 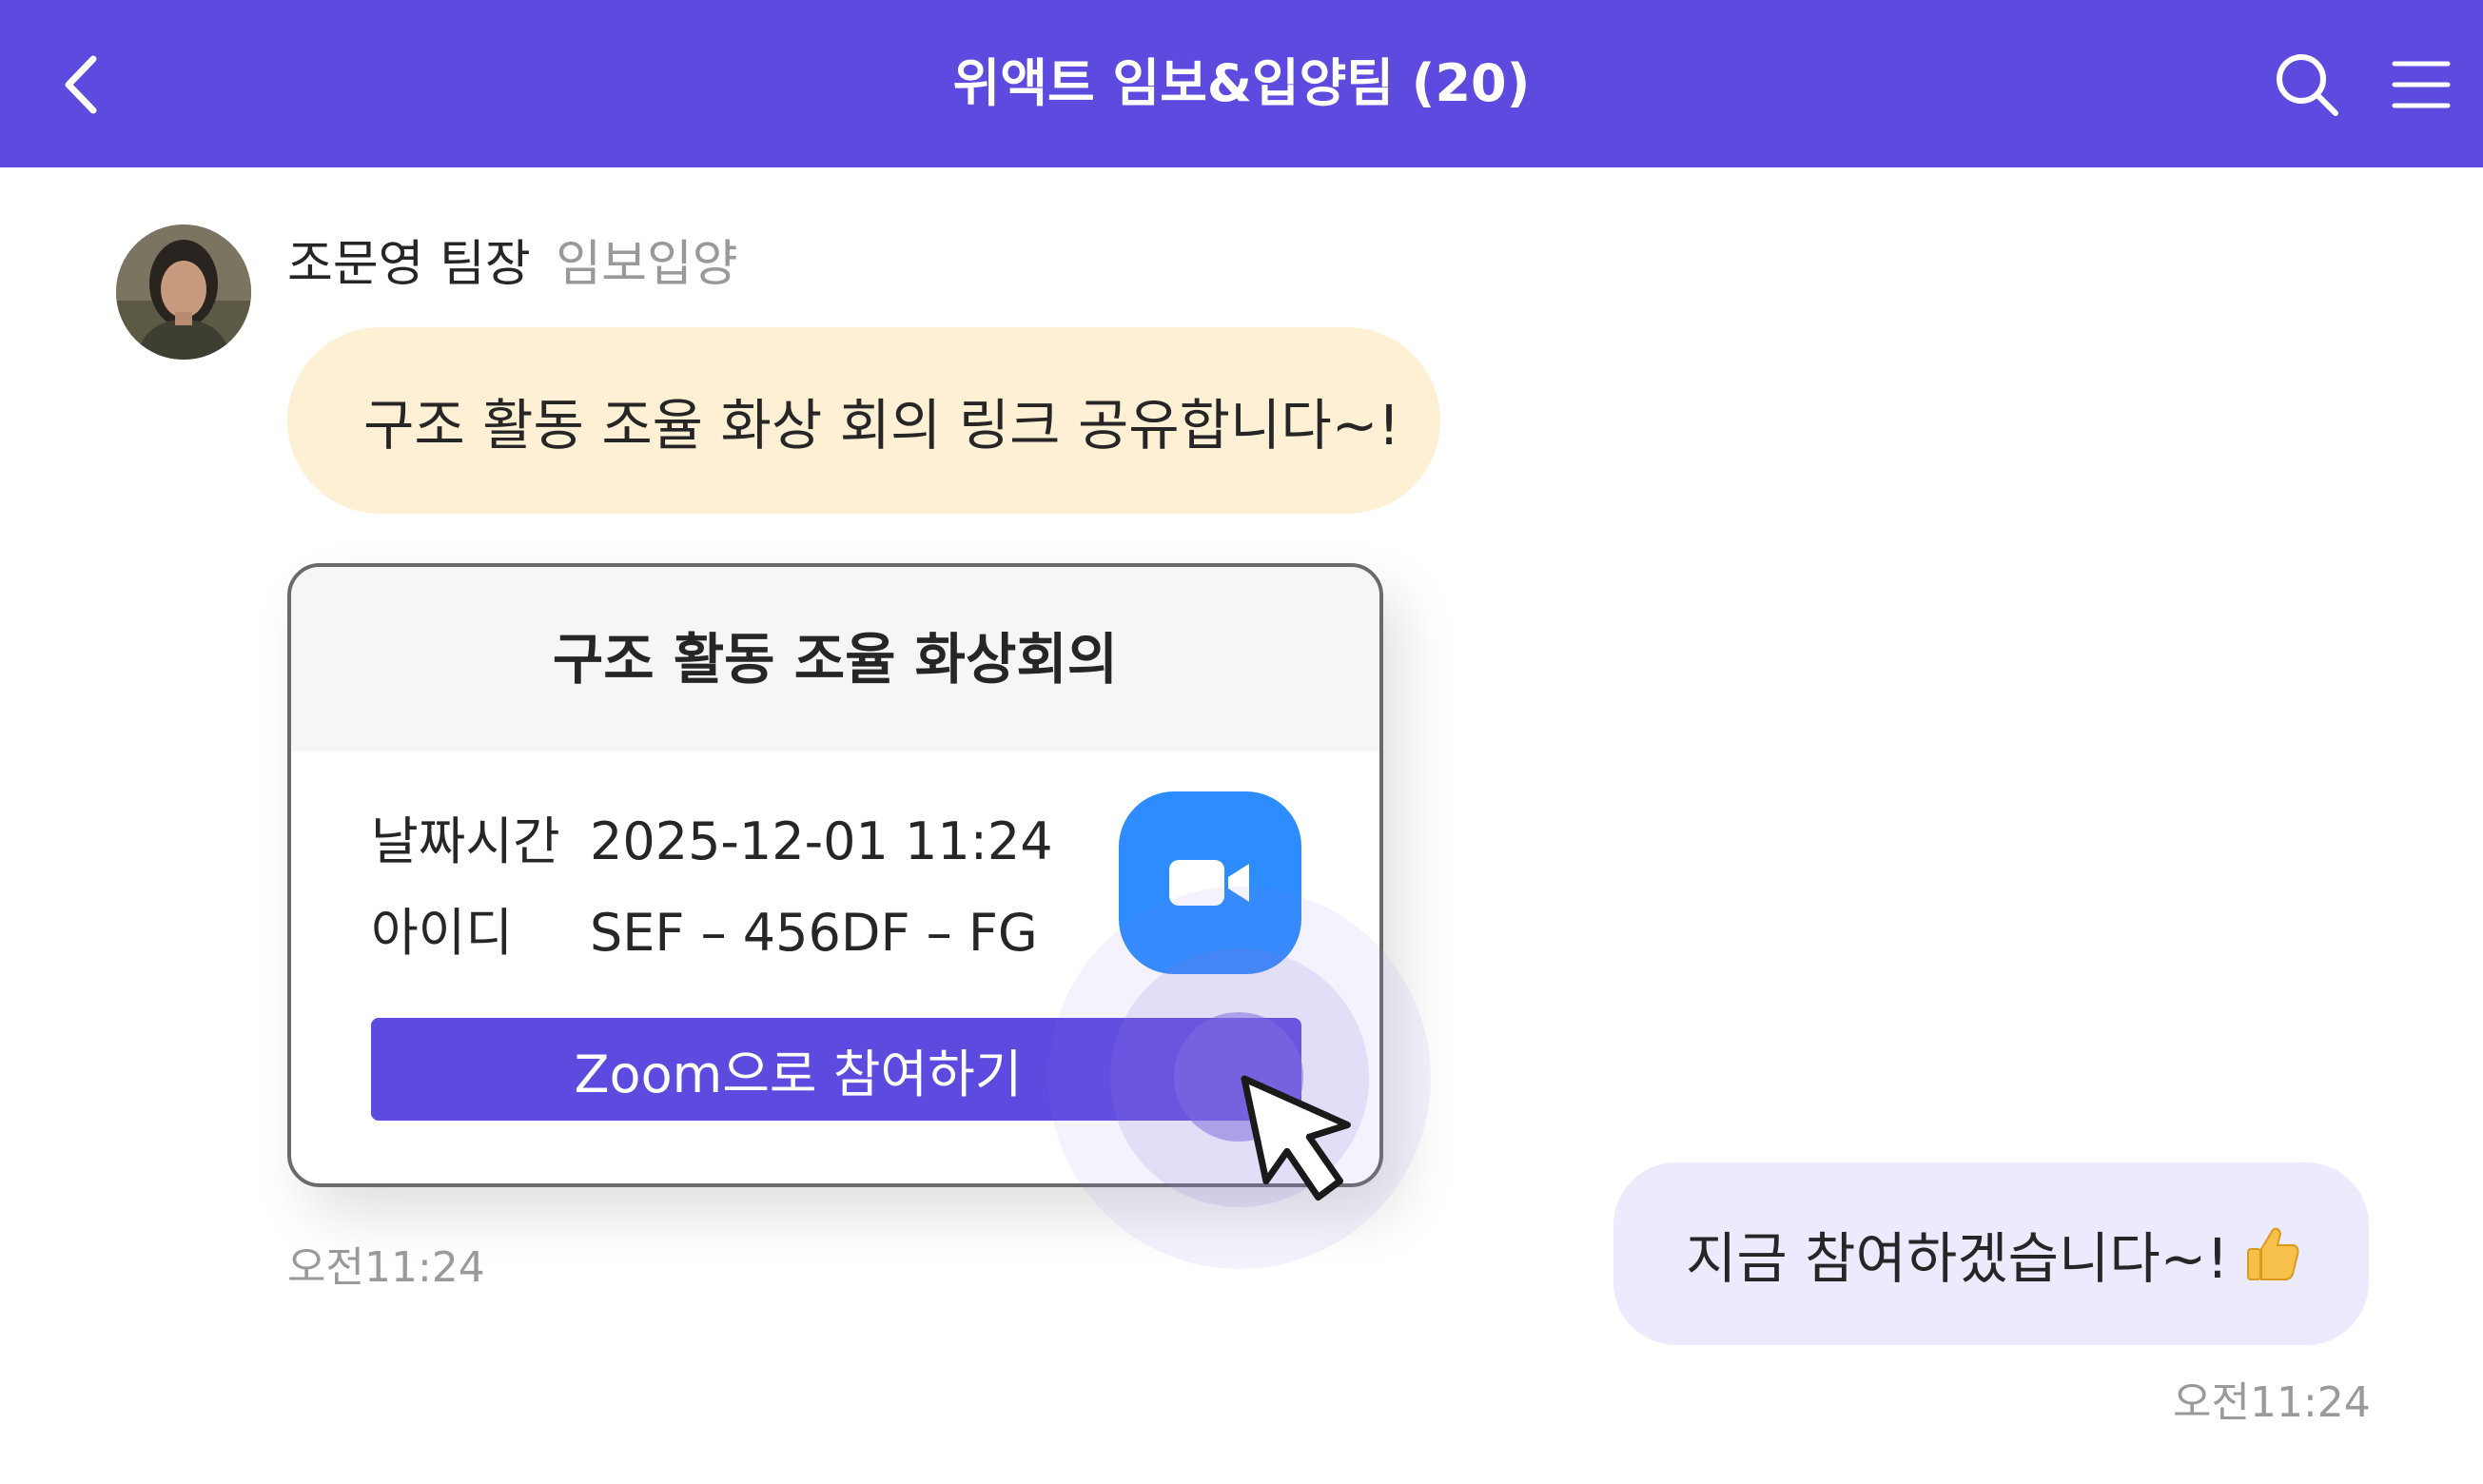 I want to click on avatar-photo, so click(x=183, y=292).